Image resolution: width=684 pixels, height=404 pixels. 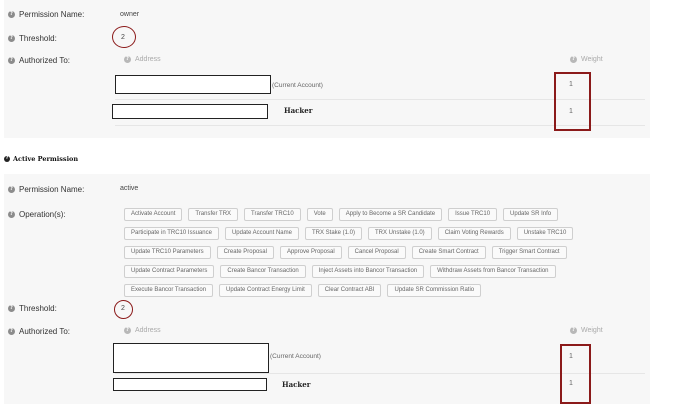 What do you see at coordinates (473, 214) in the screenshot?
I see `operation-tag: Issue TRC10` at bounding box center [473, 214].